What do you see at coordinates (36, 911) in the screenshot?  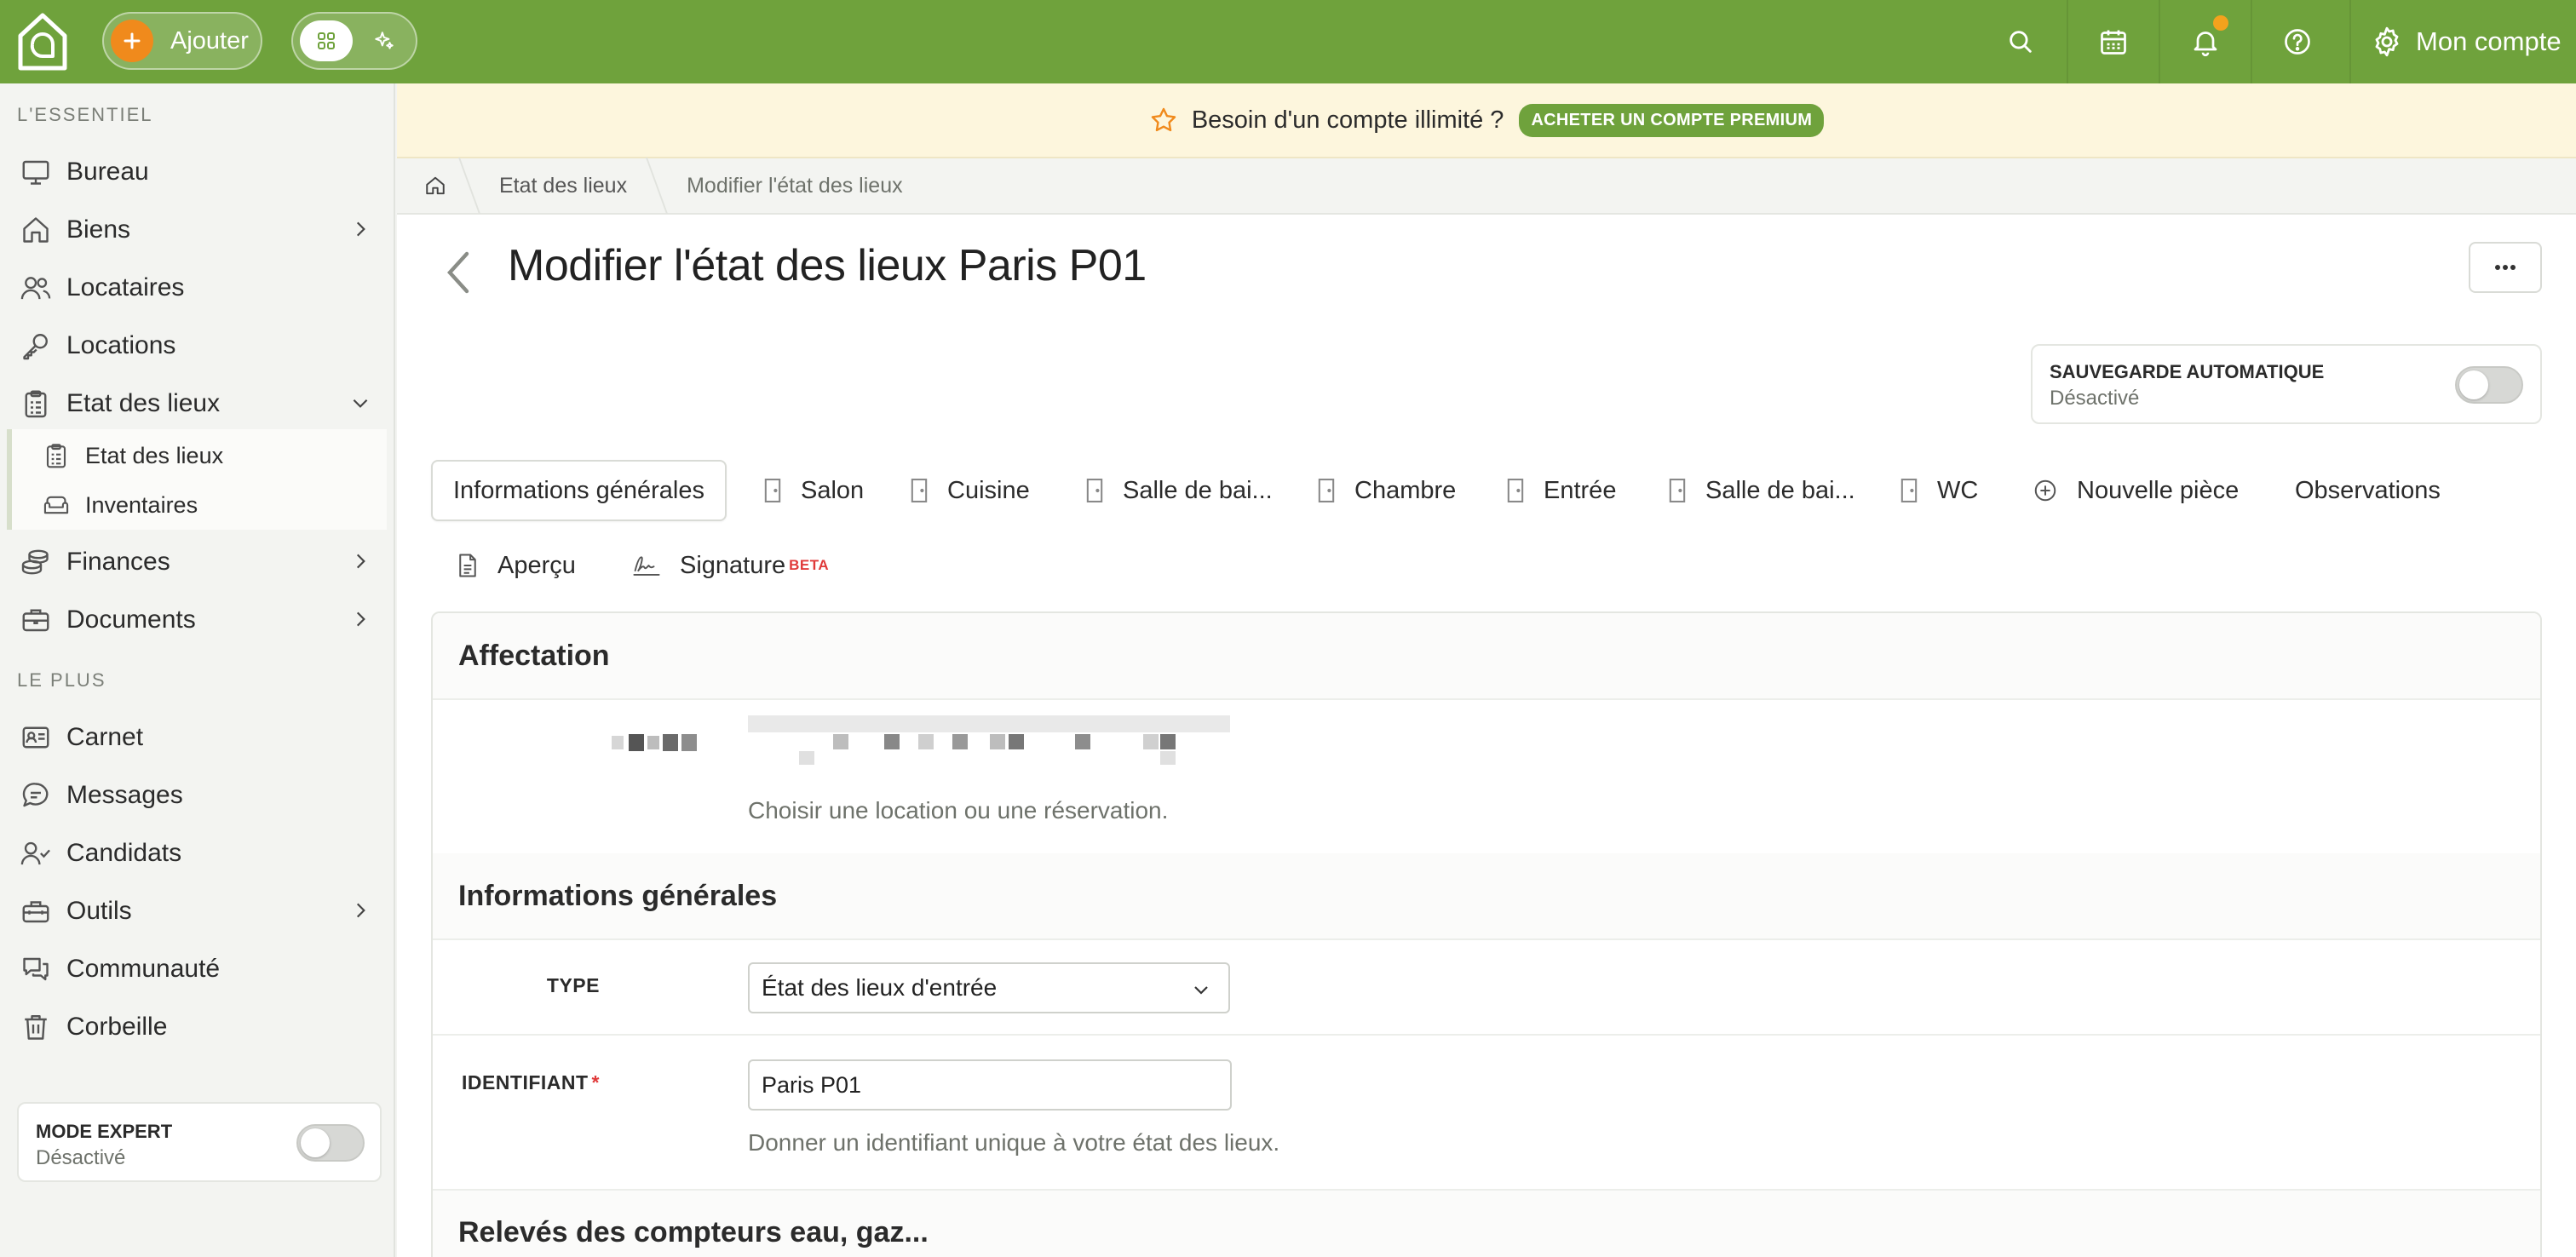 I see `toolbox-icon` at bounding box center [36, 911].